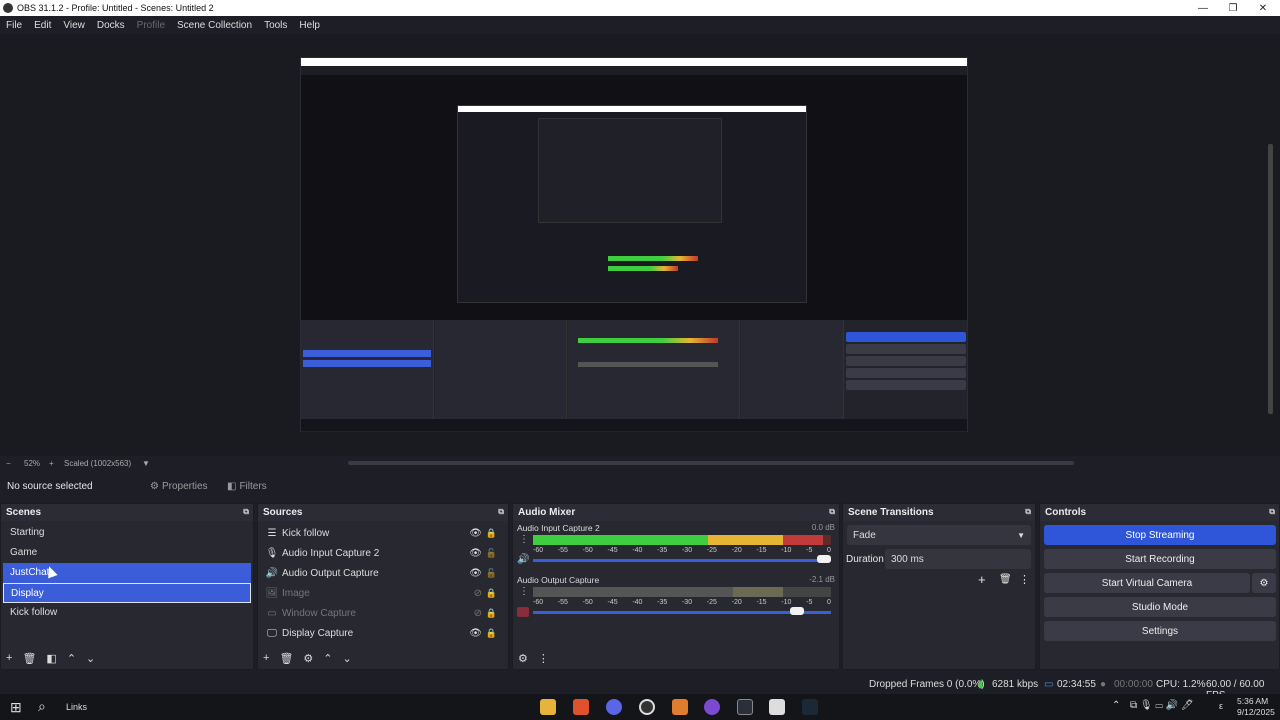  I want to click on transition-menu-icon: ⋮, so click(1024, 579).